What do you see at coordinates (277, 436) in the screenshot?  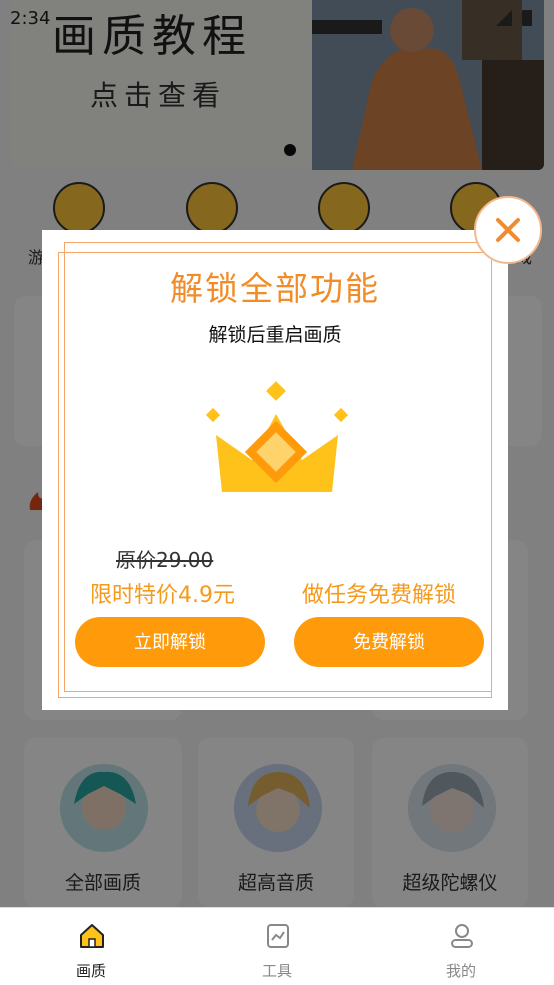 I see `crown-icon` at bounding box center [277, 436].